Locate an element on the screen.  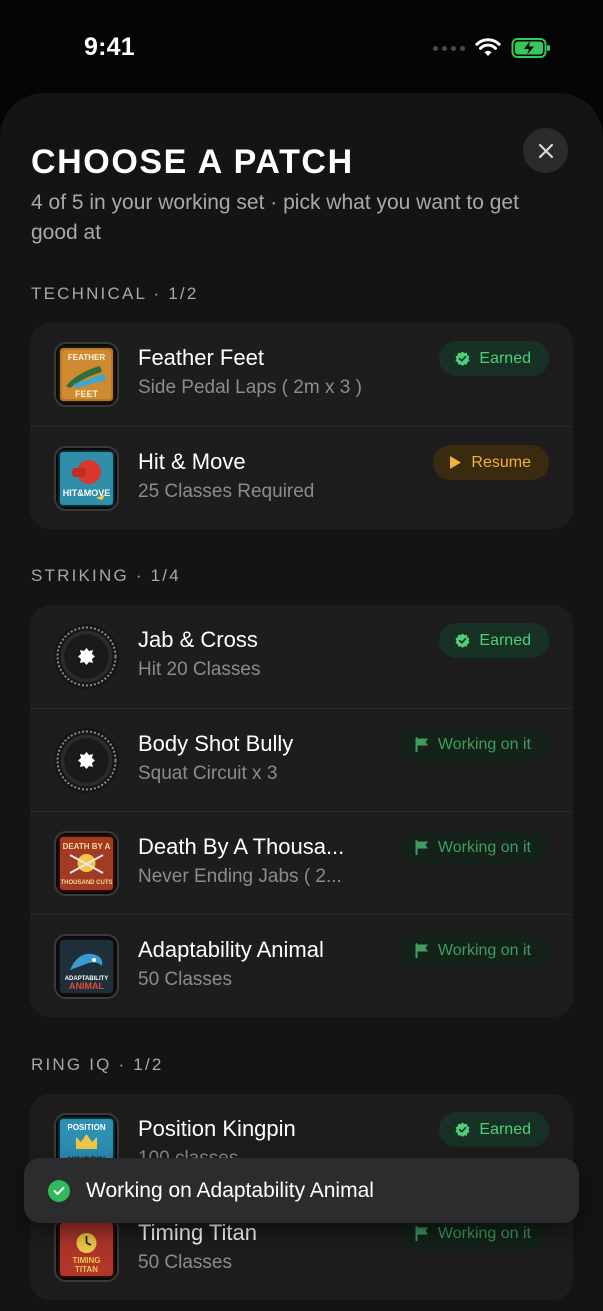
svg-text: DEATH BY A is located at coordinates (87, 846).